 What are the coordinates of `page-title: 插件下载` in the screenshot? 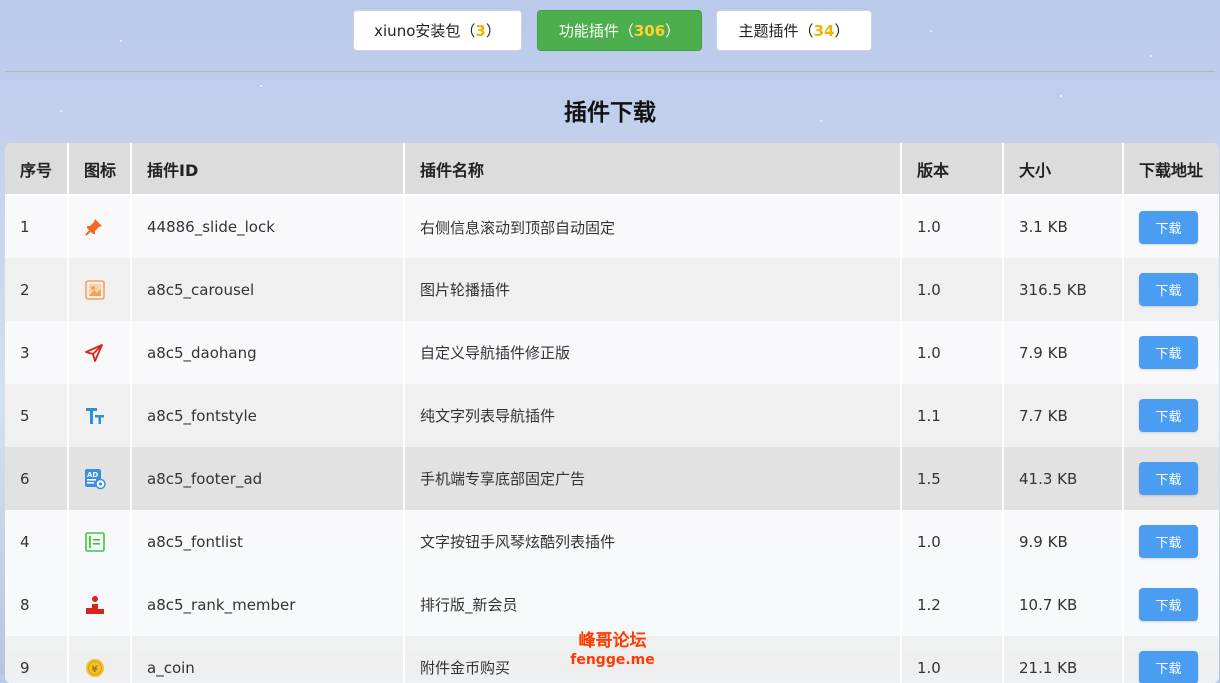 It's located at (610, 113).